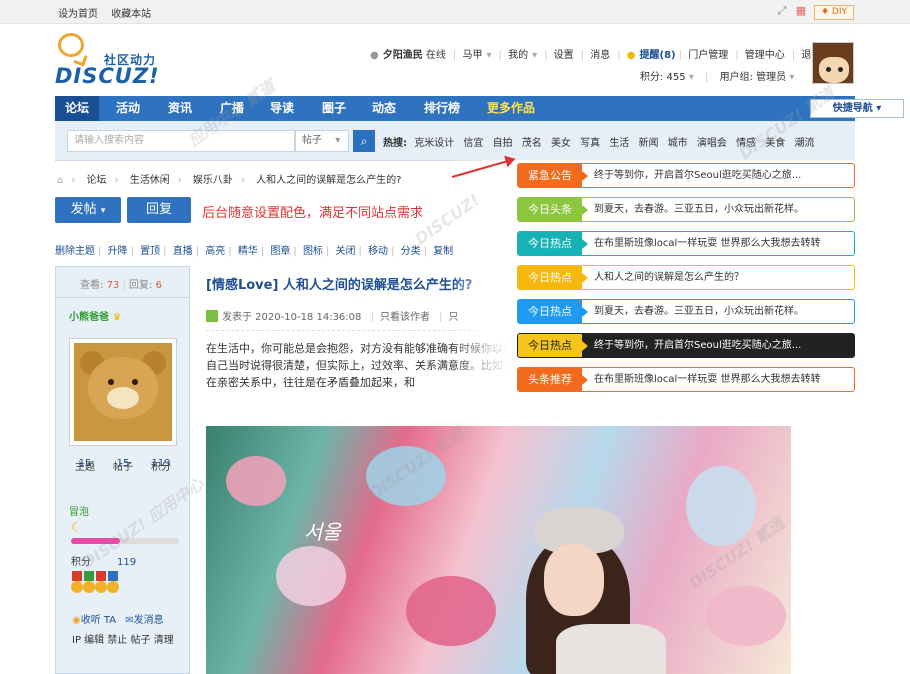 The width and height of the screenshot is (910, 674). What do you see at coordinates (532, 143) in the screenshot?
I see `hot-keyword: 茂名` at bounding box center [532, 143].